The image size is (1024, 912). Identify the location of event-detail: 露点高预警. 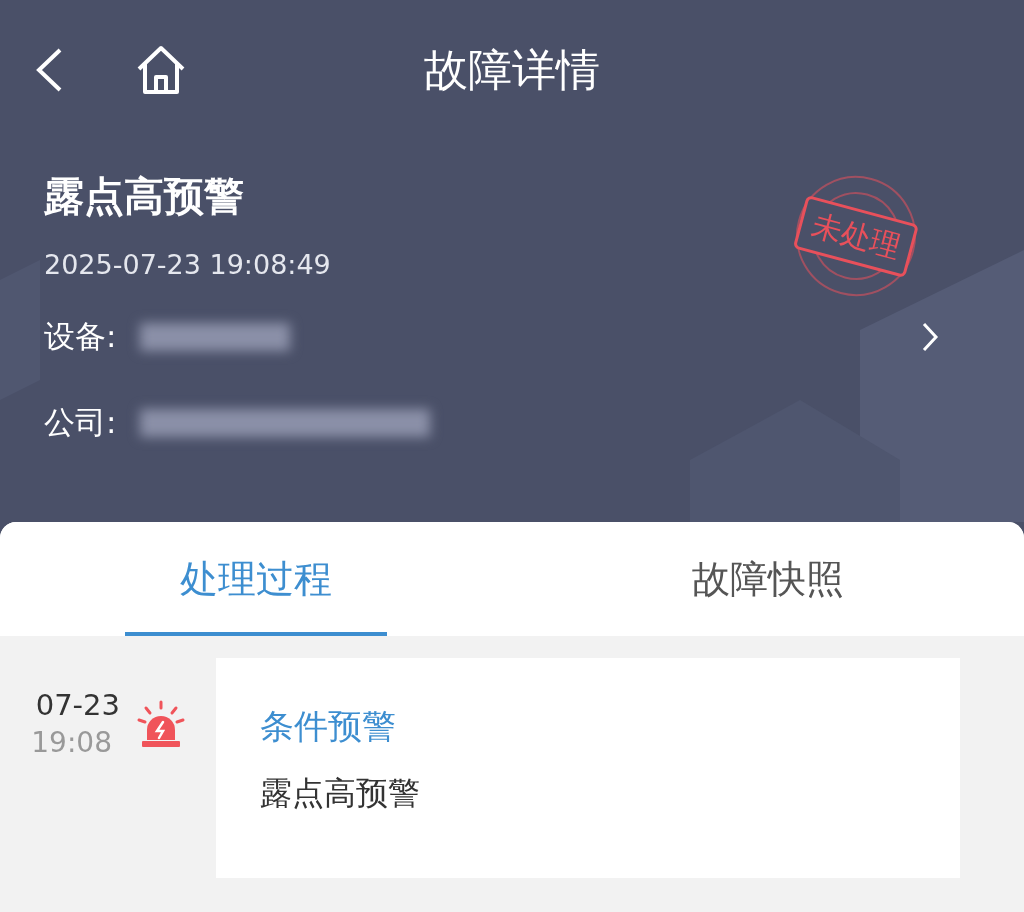
(340, 793).